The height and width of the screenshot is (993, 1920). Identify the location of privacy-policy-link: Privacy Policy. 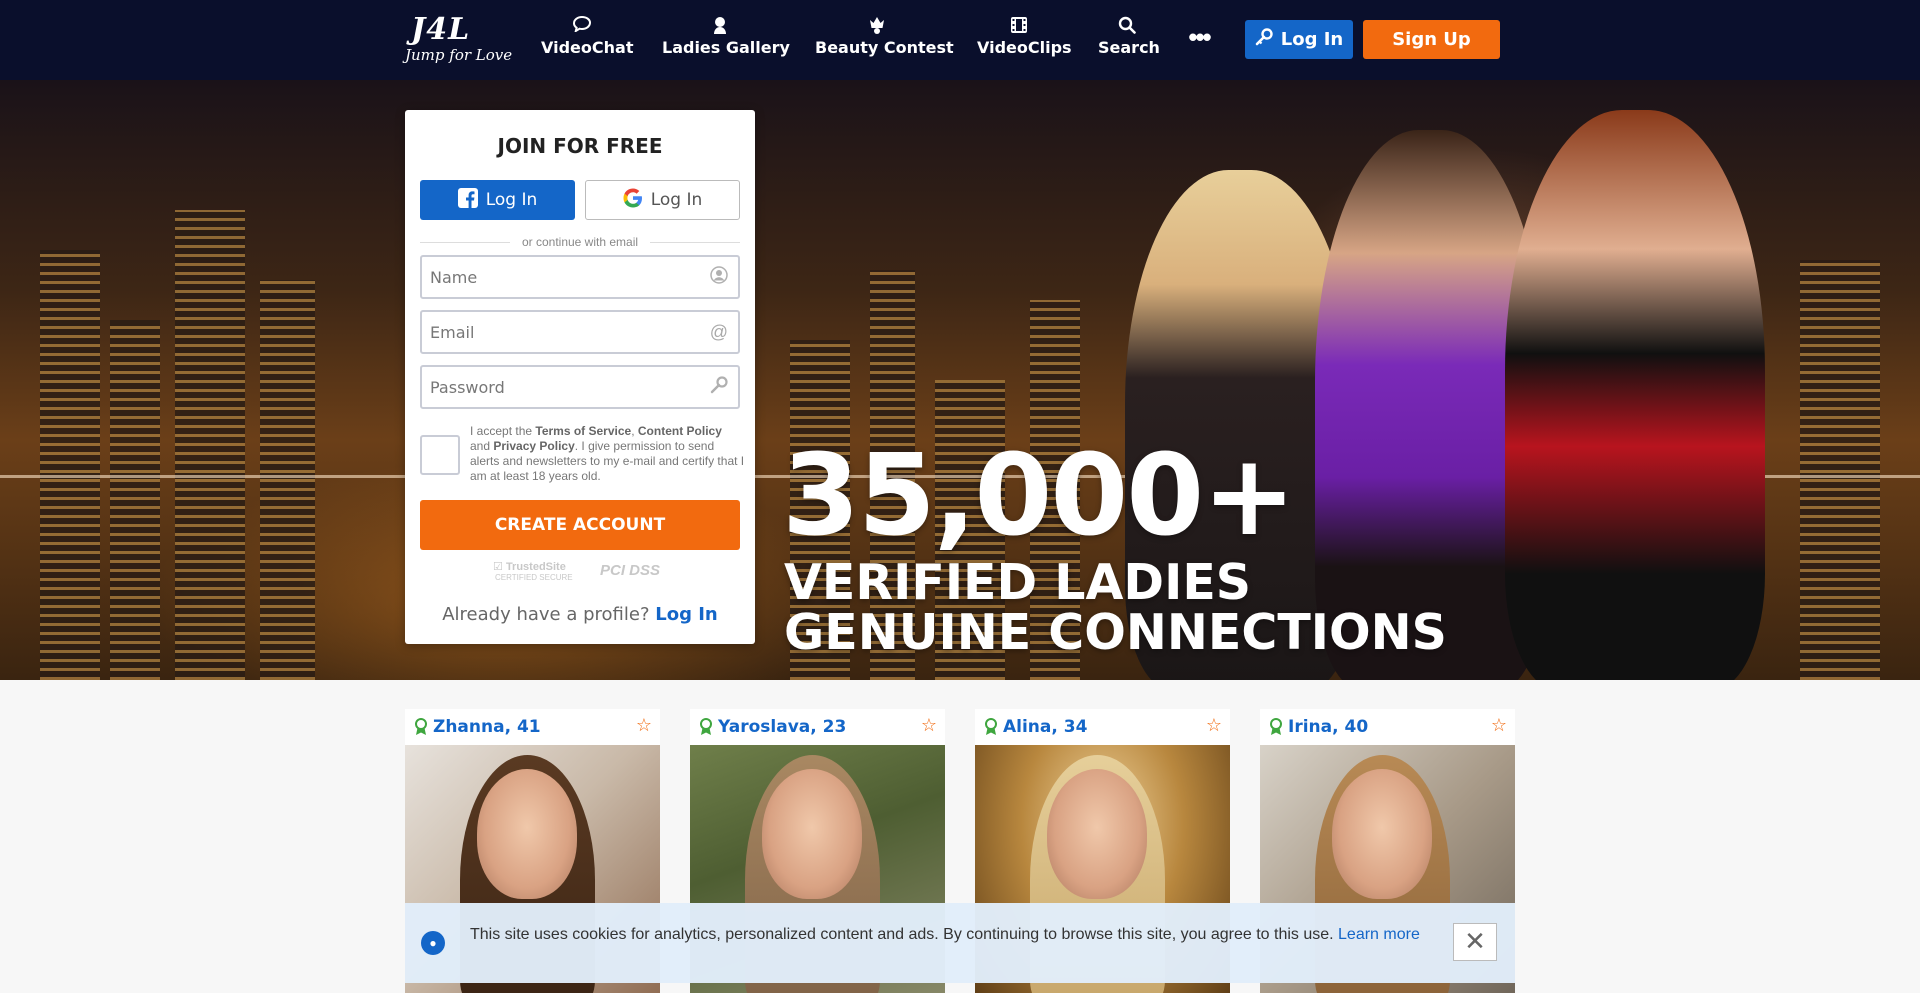
(533, 446).